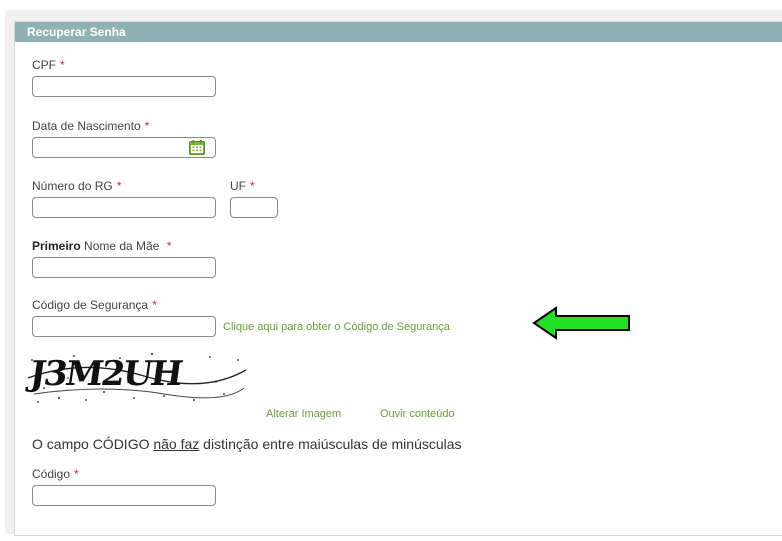 The height and width of the screenshot is (541, 782). Describe the element at coordinates (51, 474) in the screenshot. I see `code-label-text: Código` at that location.